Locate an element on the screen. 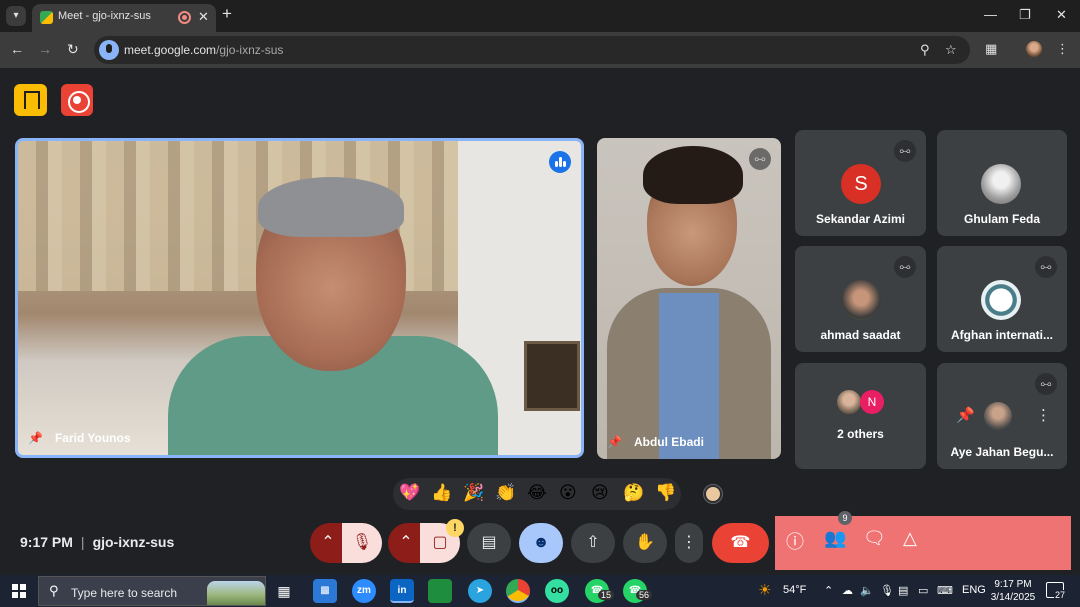 The image size is (1080, 607). maximize-button: ❐ is located at coordinates (1025, 15).